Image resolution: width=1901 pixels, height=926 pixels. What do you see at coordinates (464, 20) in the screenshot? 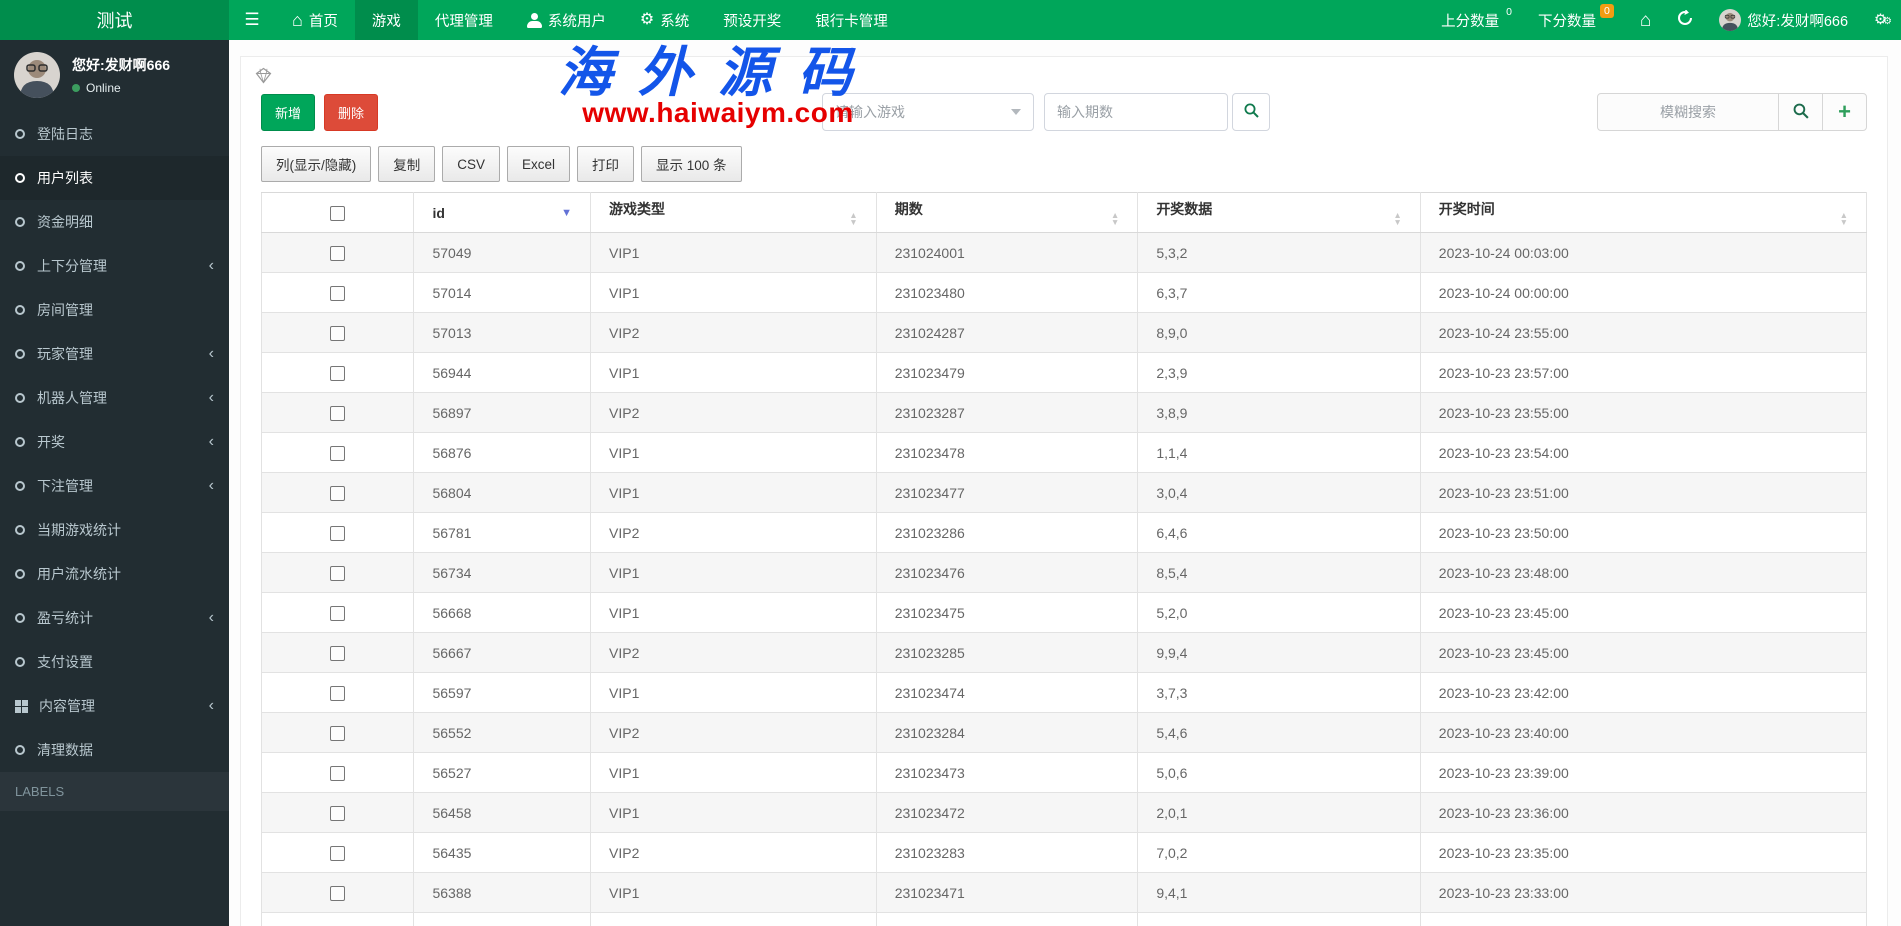
I see `nav-item-3: 代理管理` at bounding box center [464, 20].